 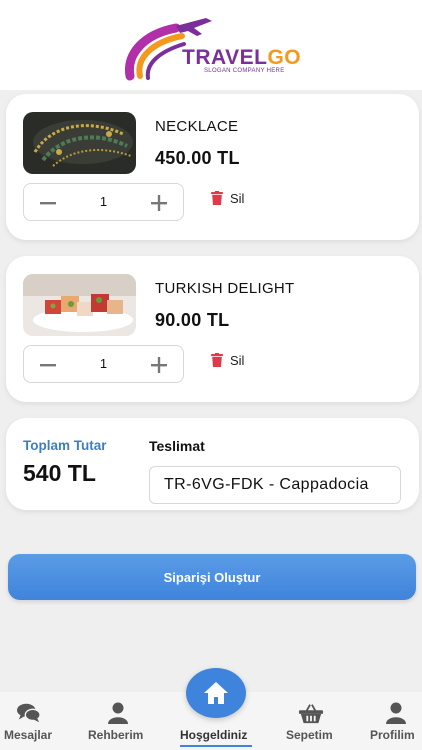 I want to click on brand-logo: TRAVELGO SLOGAN COMPANY HERE, so click(x=214, y=49).